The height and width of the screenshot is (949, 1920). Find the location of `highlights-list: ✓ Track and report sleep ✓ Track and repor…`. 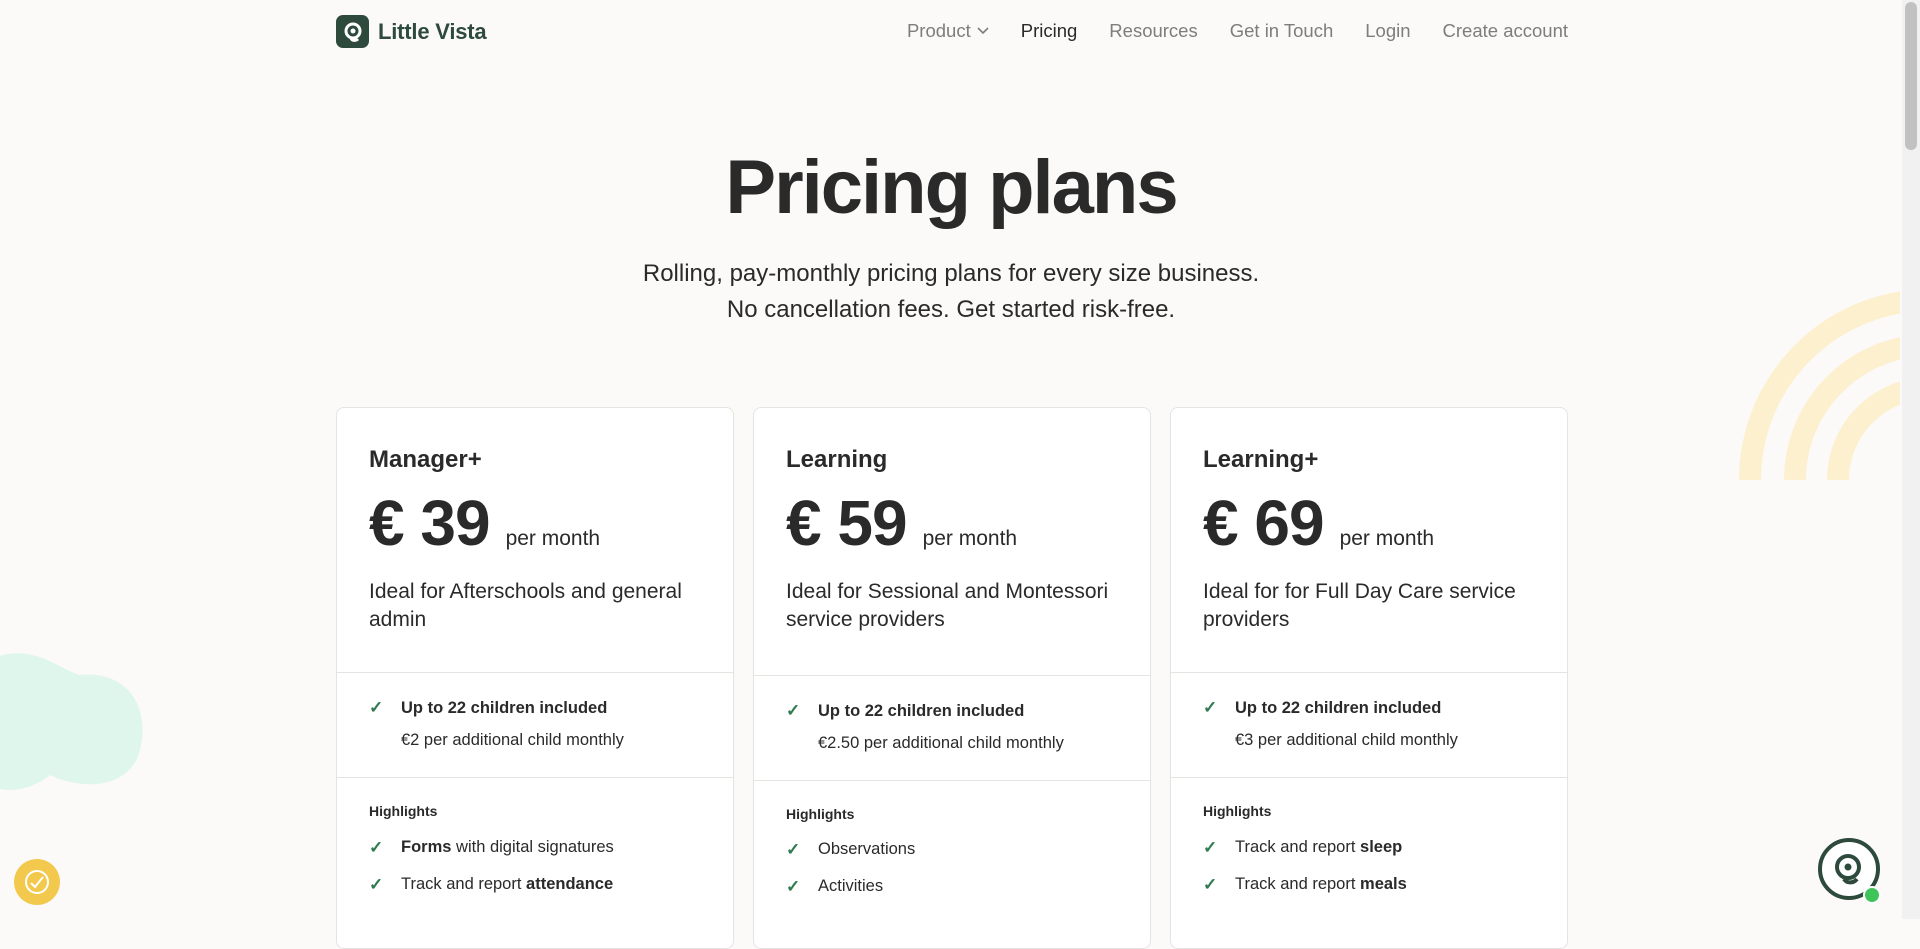

highlights-list: ✓ Track and report sleep ✓ Track and repor… is located at coordinates (1305, 866).